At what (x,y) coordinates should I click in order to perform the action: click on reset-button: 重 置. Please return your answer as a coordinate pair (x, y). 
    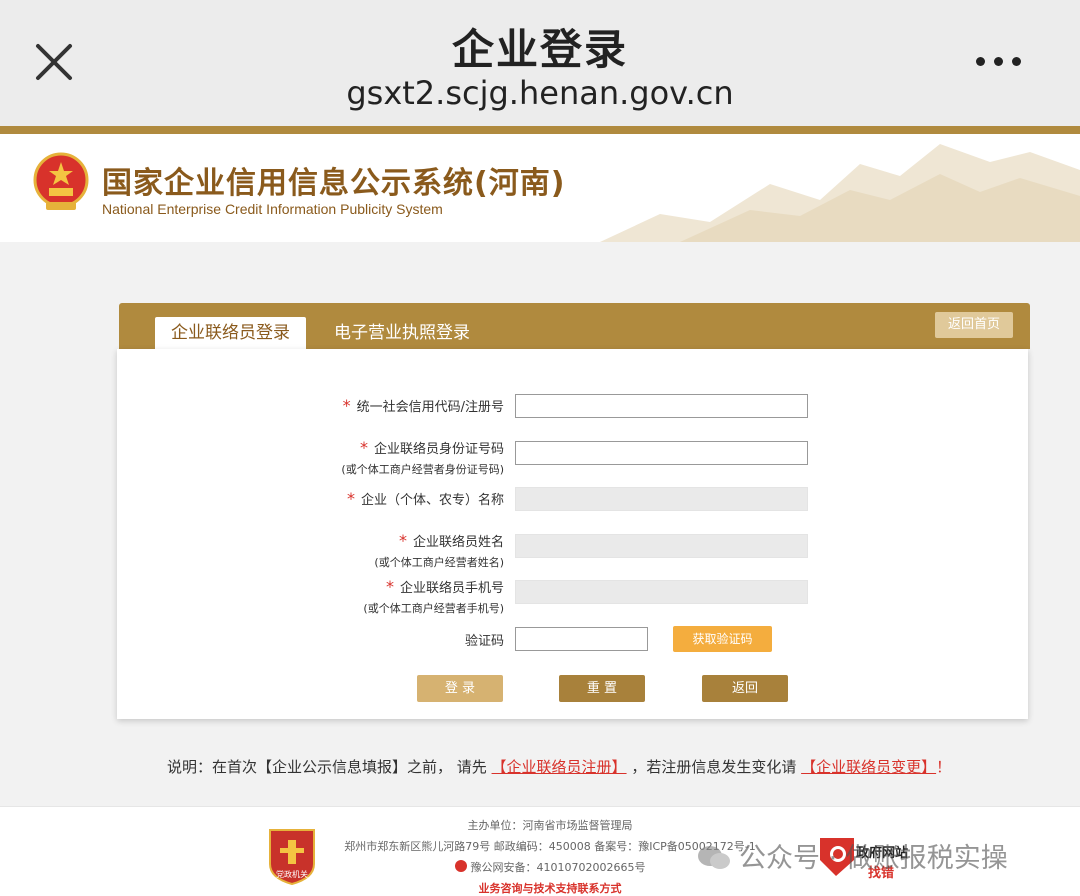
    Looking at the image, I should click on (602, 688).